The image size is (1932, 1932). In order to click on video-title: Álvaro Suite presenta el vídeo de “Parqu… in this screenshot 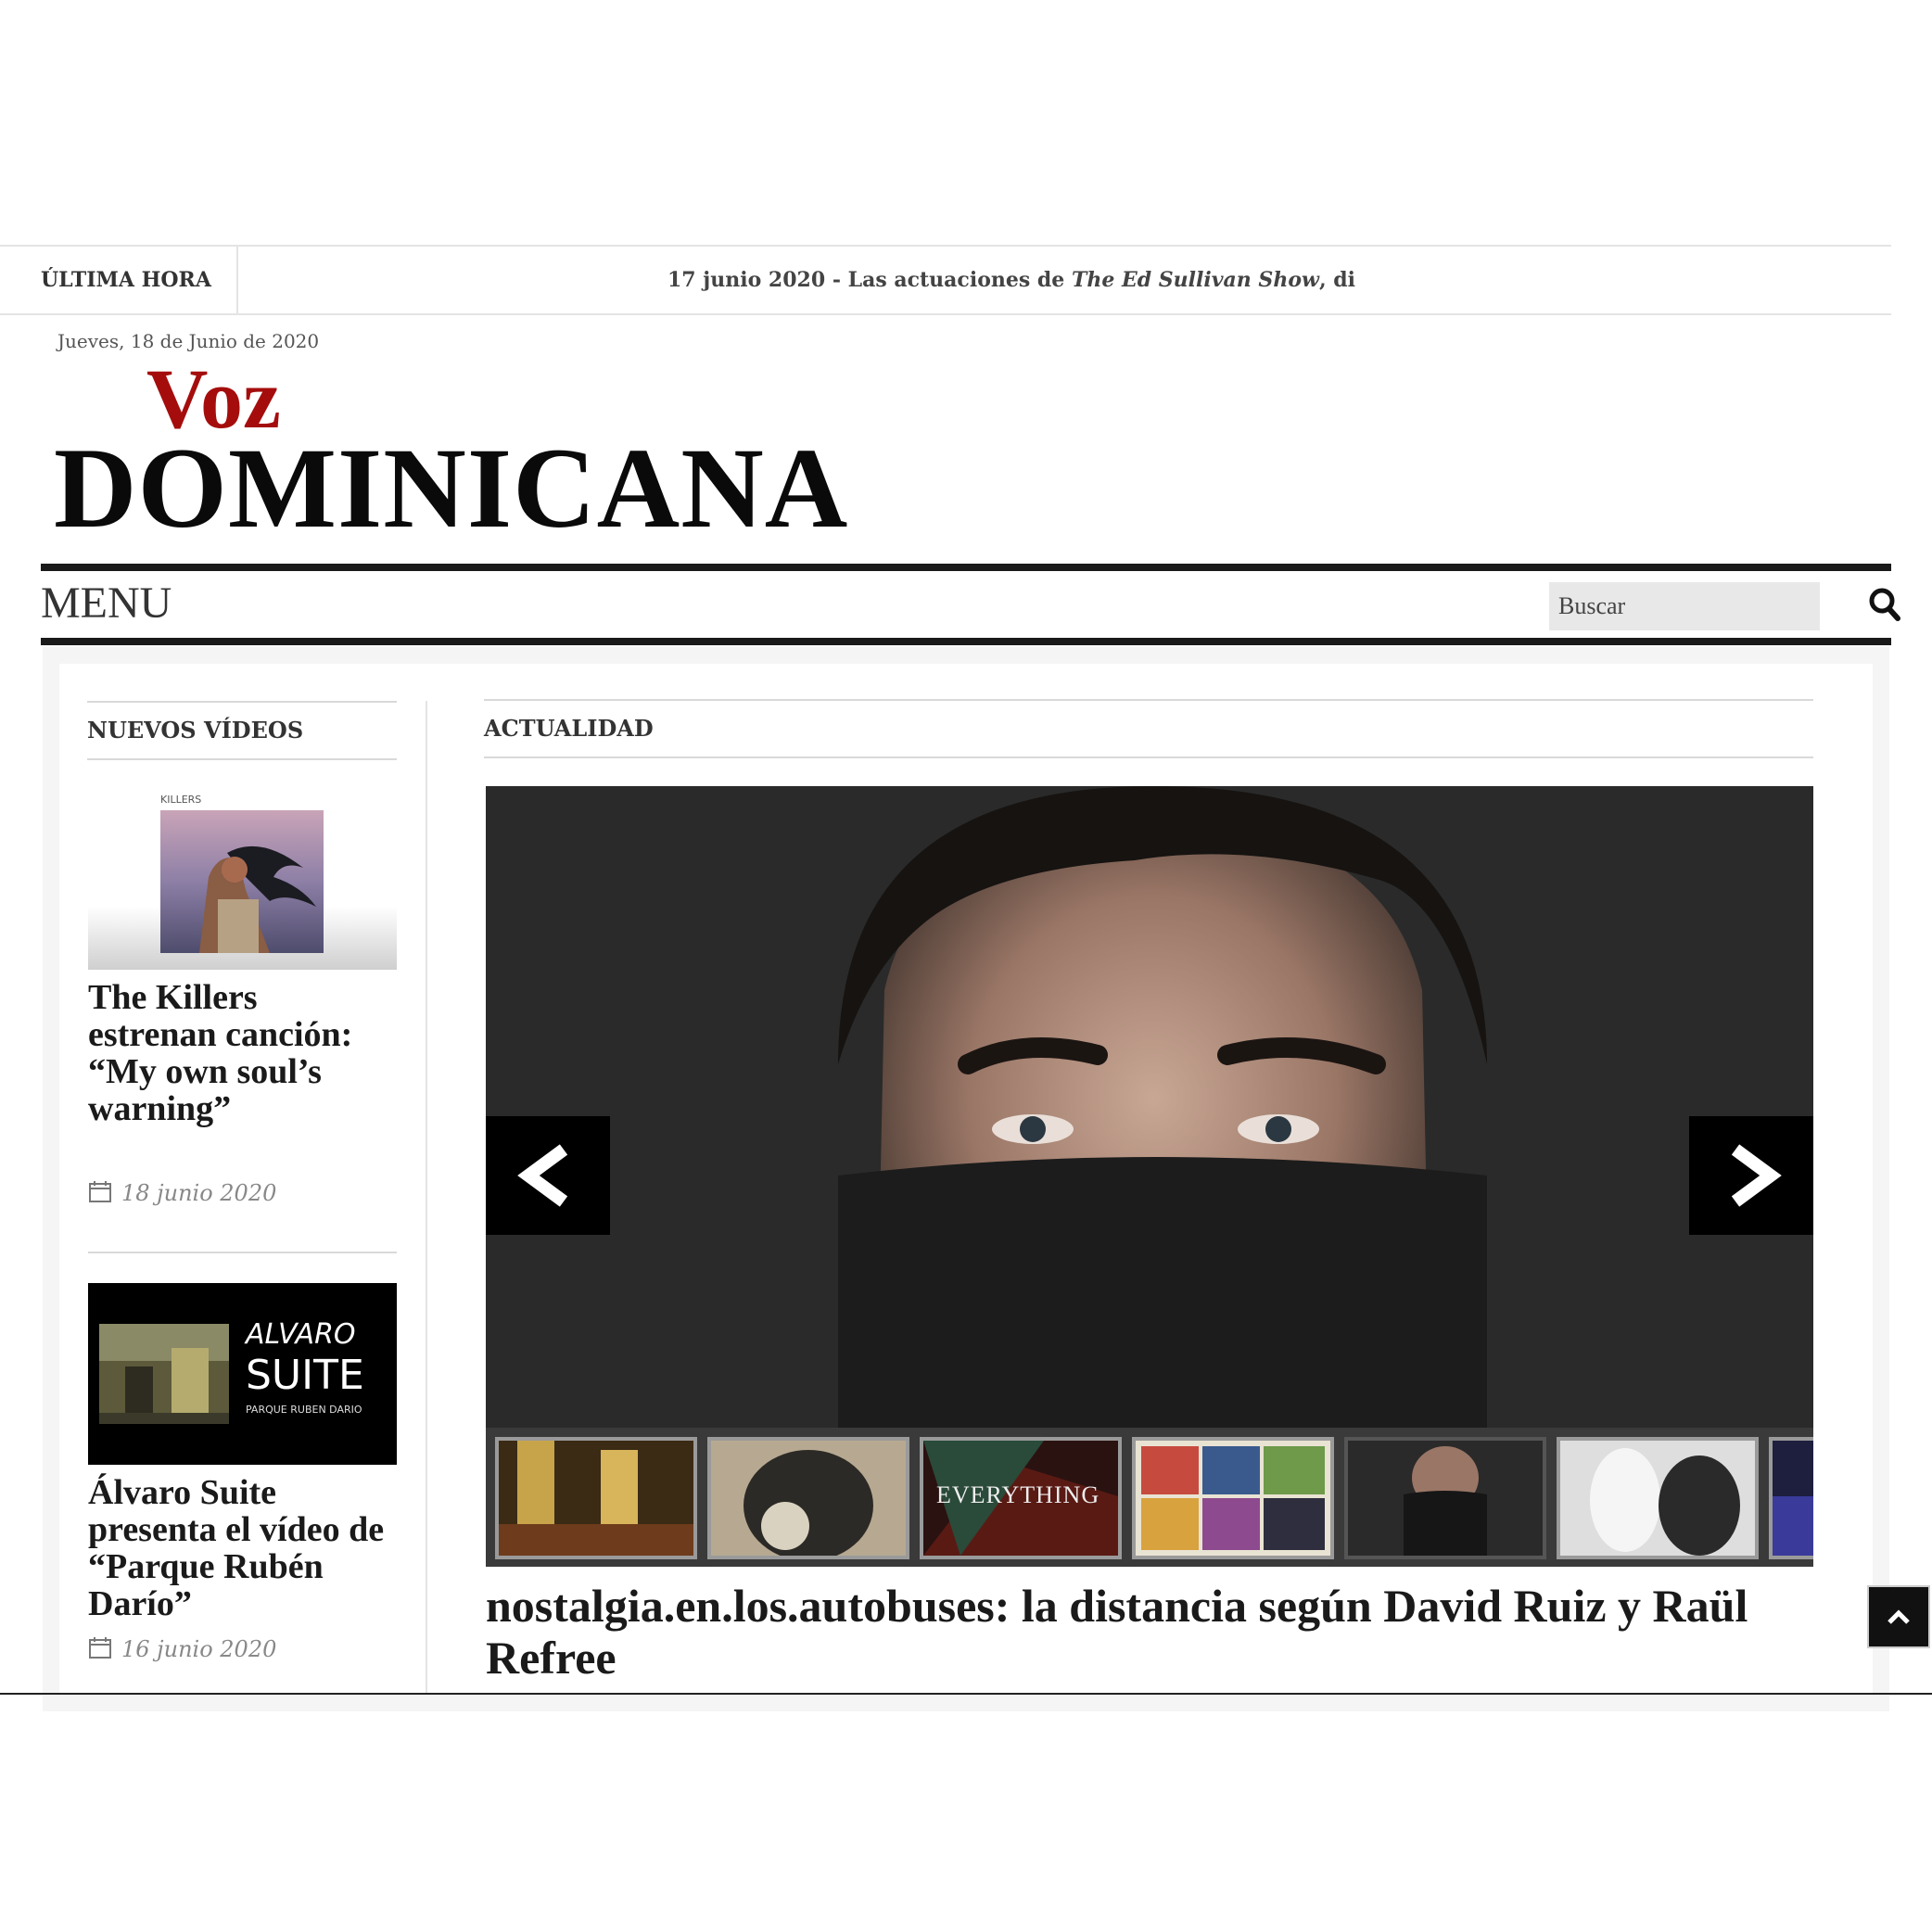, I will do `click(245, 1548)`.